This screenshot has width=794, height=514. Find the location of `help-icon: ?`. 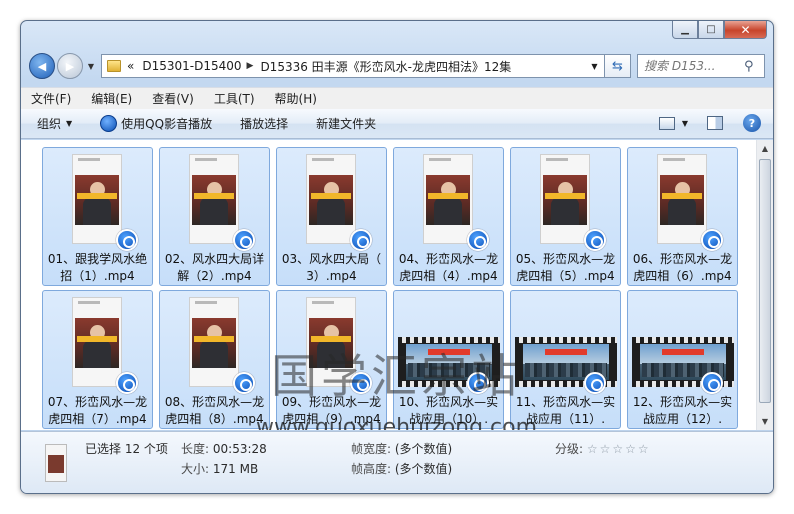

help-icon: ? is located at coordinates (752, 123).